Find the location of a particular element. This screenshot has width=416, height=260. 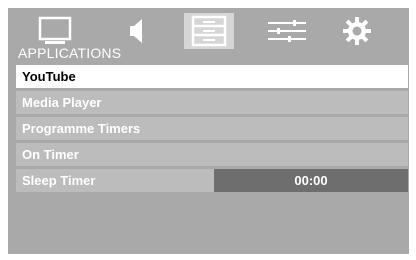

menu-item-programme-timers: Programme Timers is located at coordinates (212, 128).